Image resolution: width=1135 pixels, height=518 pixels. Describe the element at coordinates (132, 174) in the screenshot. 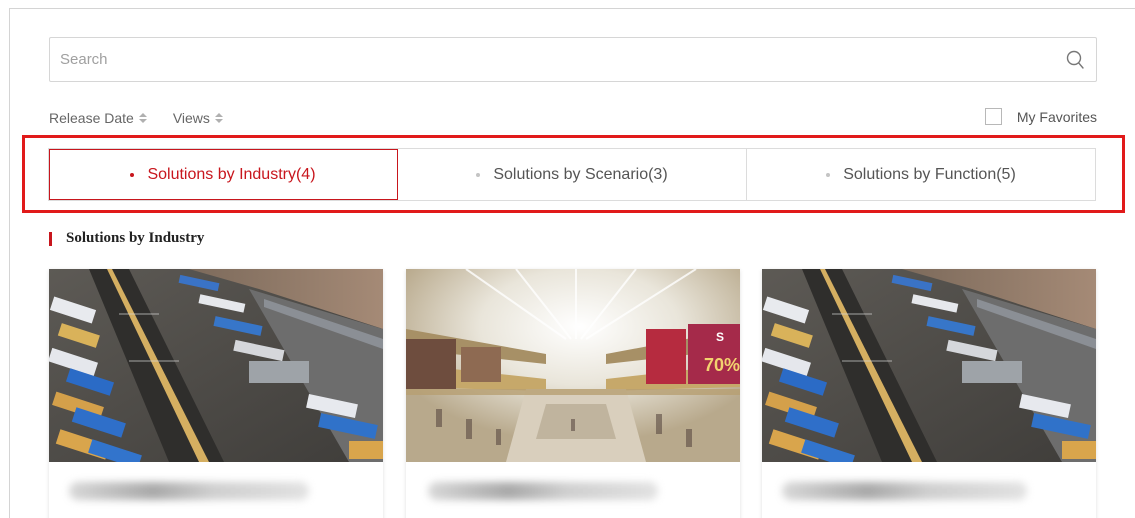

I see `bullet-dot-icon` at that location.